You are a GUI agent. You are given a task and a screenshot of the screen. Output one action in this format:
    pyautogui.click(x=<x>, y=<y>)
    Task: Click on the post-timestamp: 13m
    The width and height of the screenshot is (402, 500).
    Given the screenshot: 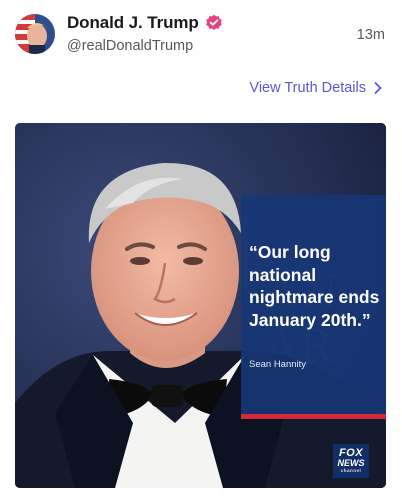 What is the action you would take?
    pyautogui.click(x=370, y=35)
    